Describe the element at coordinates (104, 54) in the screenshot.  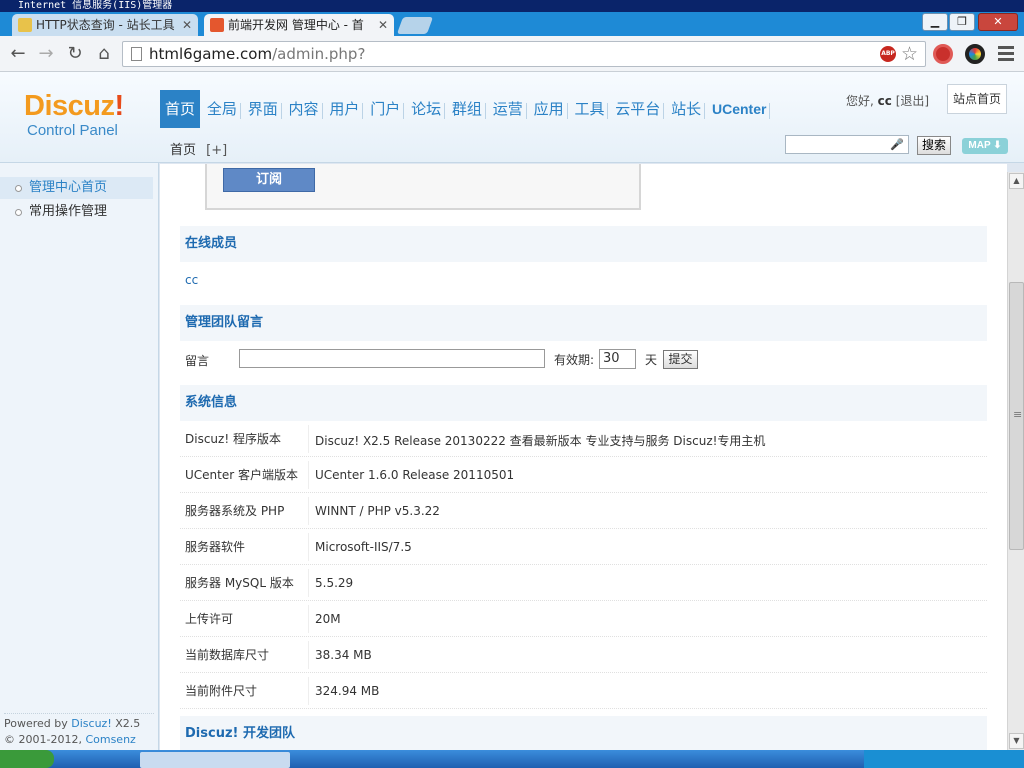
I see `home-icon: ⌂` at that location.